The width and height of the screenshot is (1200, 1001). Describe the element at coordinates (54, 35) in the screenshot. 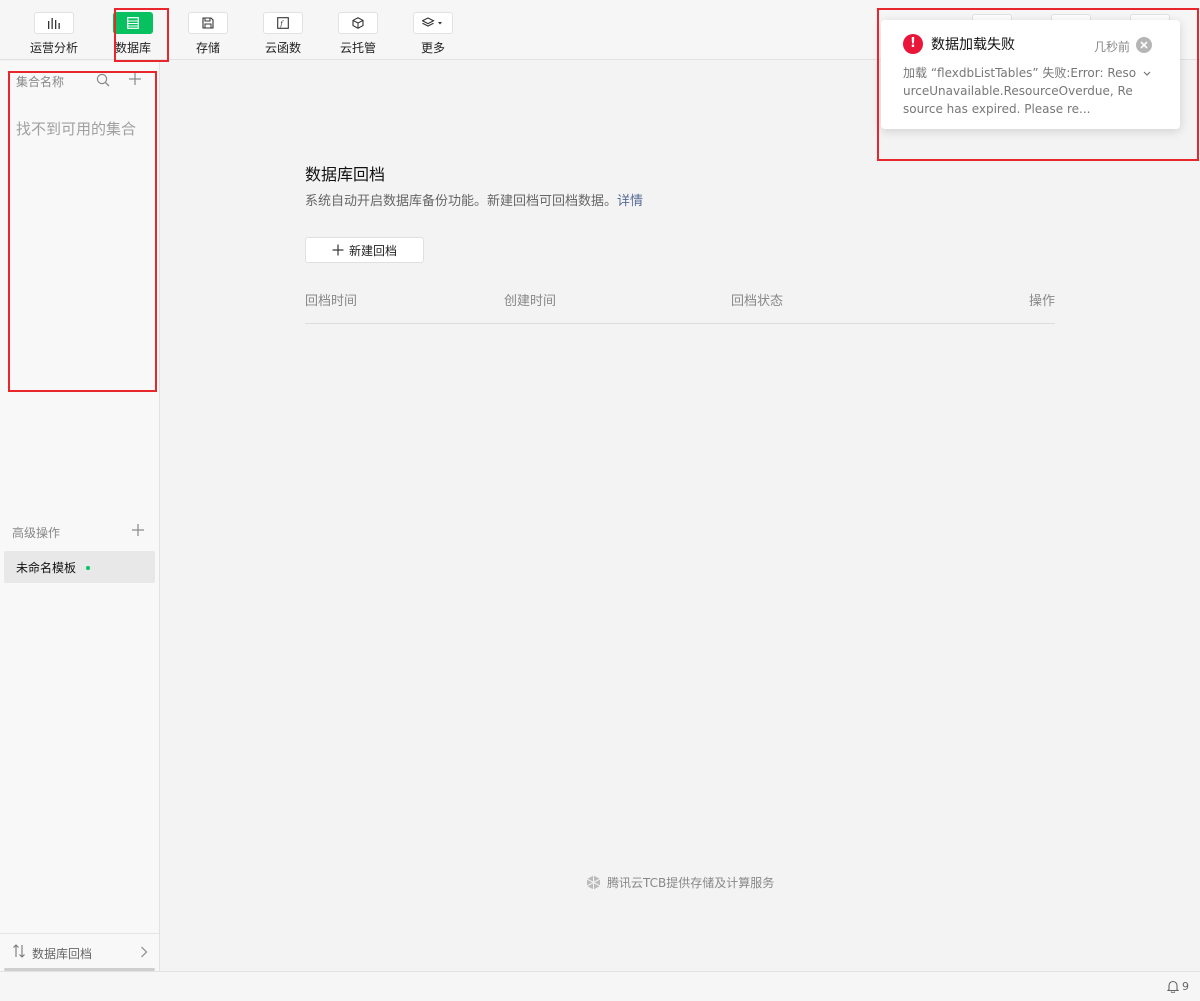

I see `toolbar-analytics: 运营分析` at that location.